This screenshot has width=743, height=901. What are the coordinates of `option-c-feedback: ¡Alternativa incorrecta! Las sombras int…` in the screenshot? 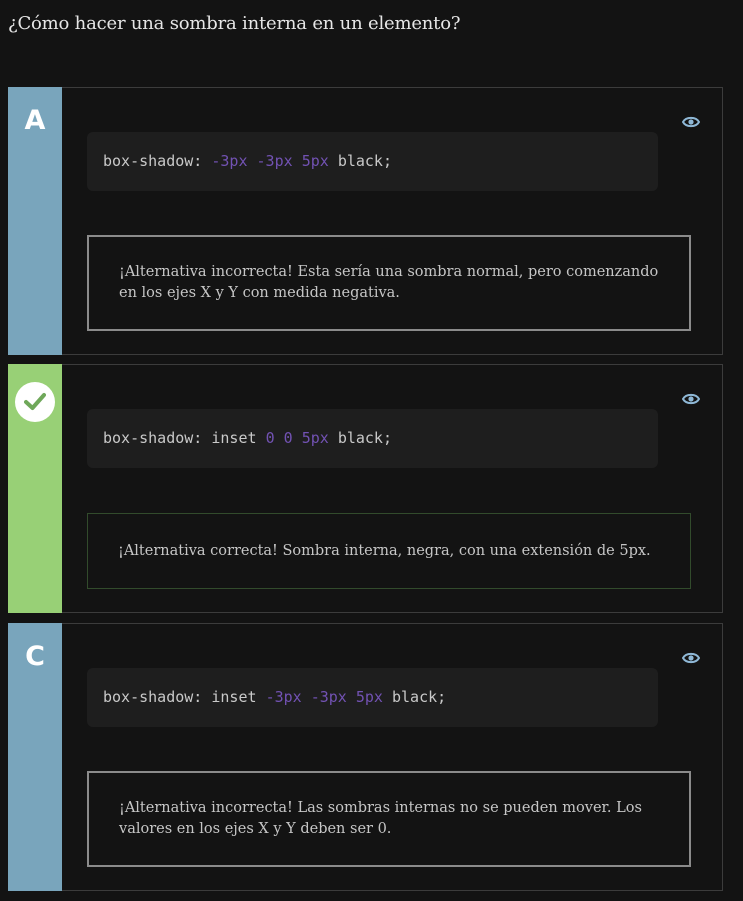 It's located at (389, 819).